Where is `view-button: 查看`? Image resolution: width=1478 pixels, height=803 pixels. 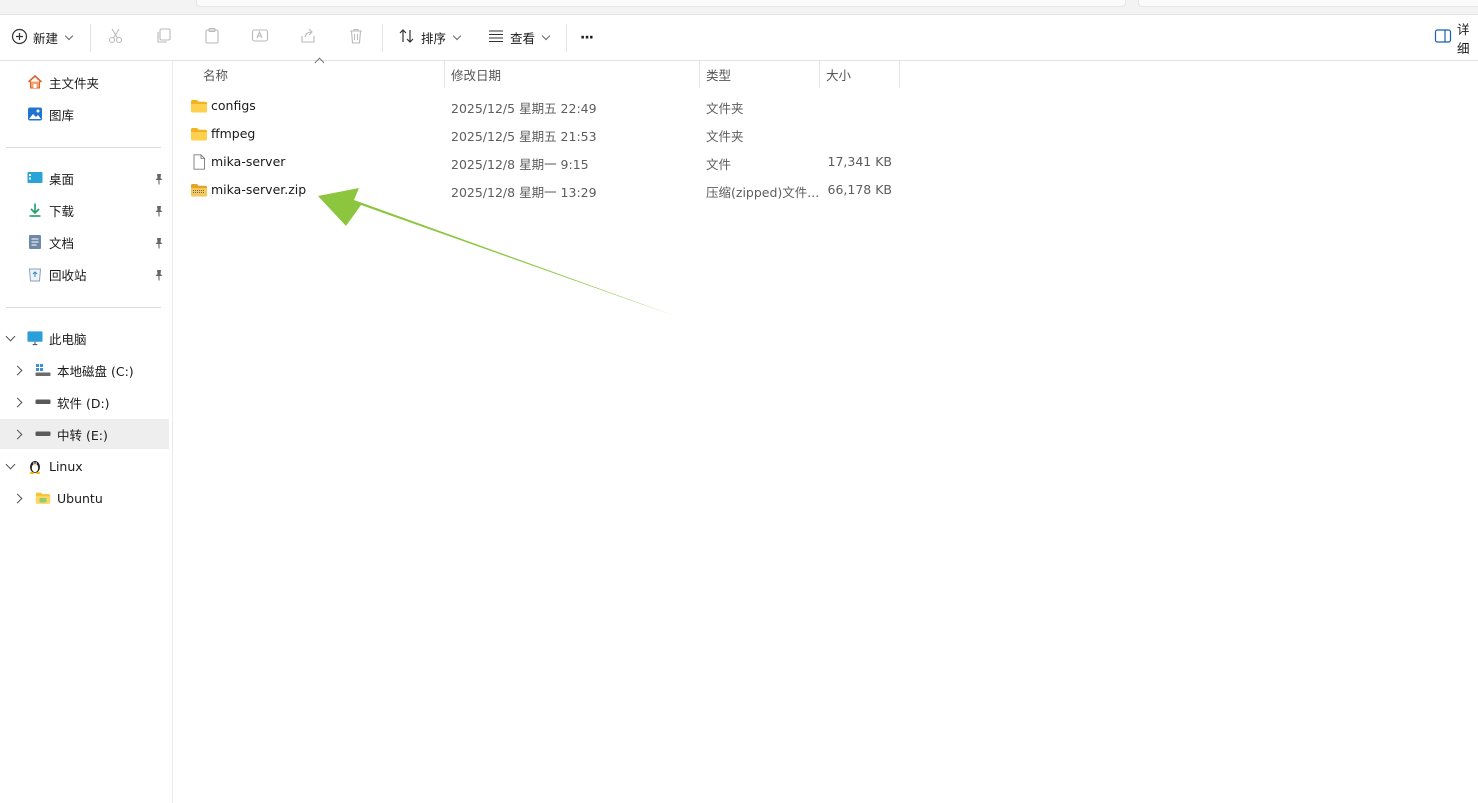
view-button: 查看 is located at coordinates (519, 37).